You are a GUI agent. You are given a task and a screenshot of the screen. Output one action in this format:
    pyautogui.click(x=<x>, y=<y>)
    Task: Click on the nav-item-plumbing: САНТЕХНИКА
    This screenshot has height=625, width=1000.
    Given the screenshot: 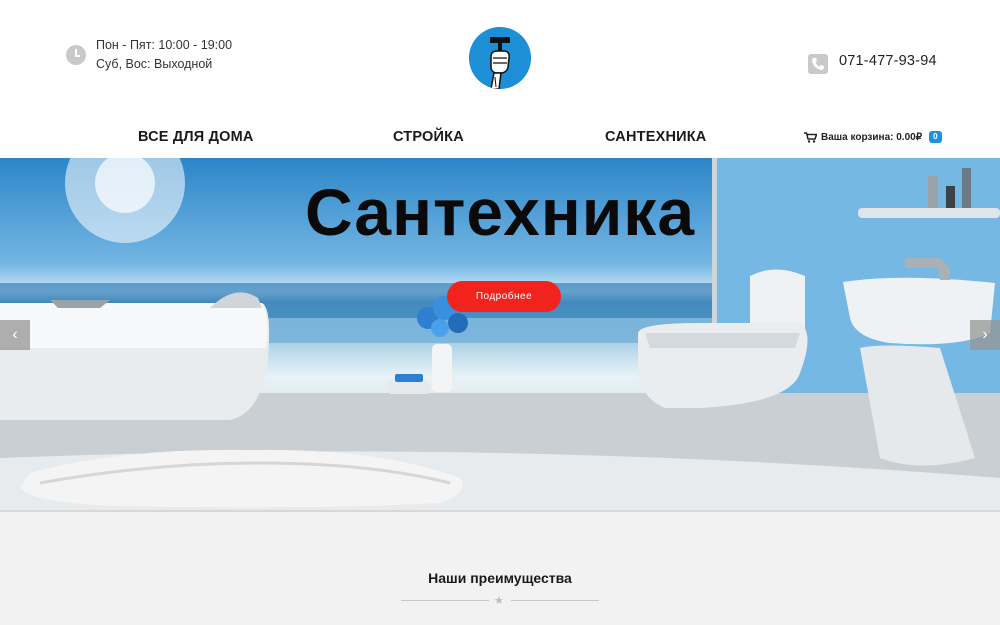 What is the action you would take?
    pyautogui.click(x=655, y=137)
    